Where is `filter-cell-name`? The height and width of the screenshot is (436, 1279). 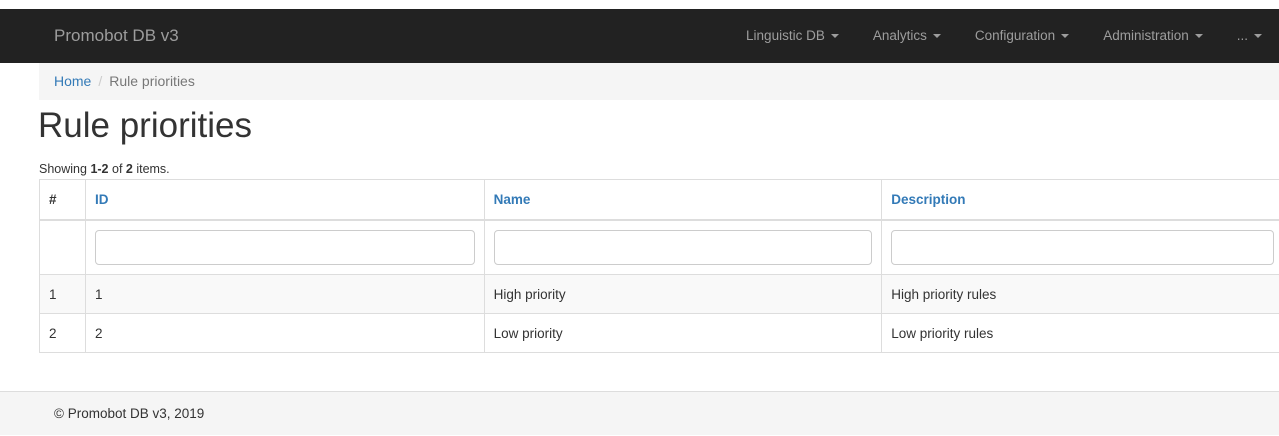 filter-cell-name is located at coordinates (683, 247).